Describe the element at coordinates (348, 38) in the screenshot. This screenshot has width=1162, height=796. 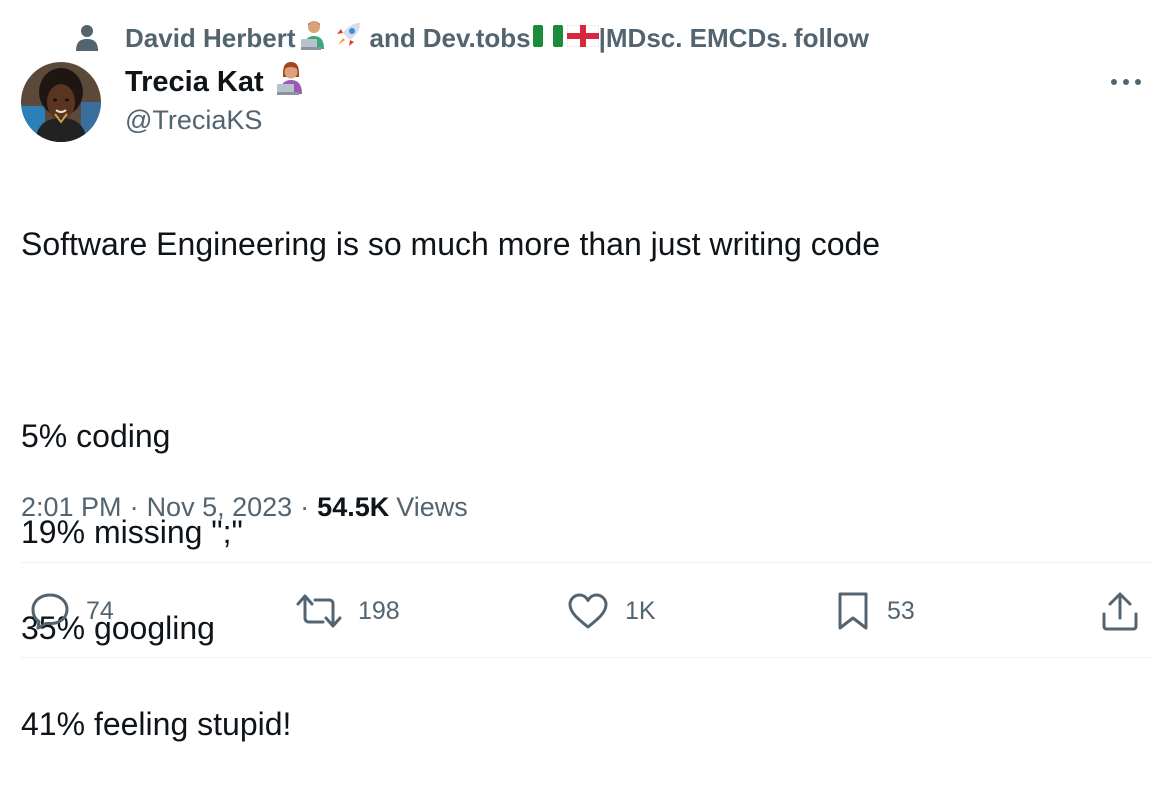
I see `rocket-emoji` at that location.